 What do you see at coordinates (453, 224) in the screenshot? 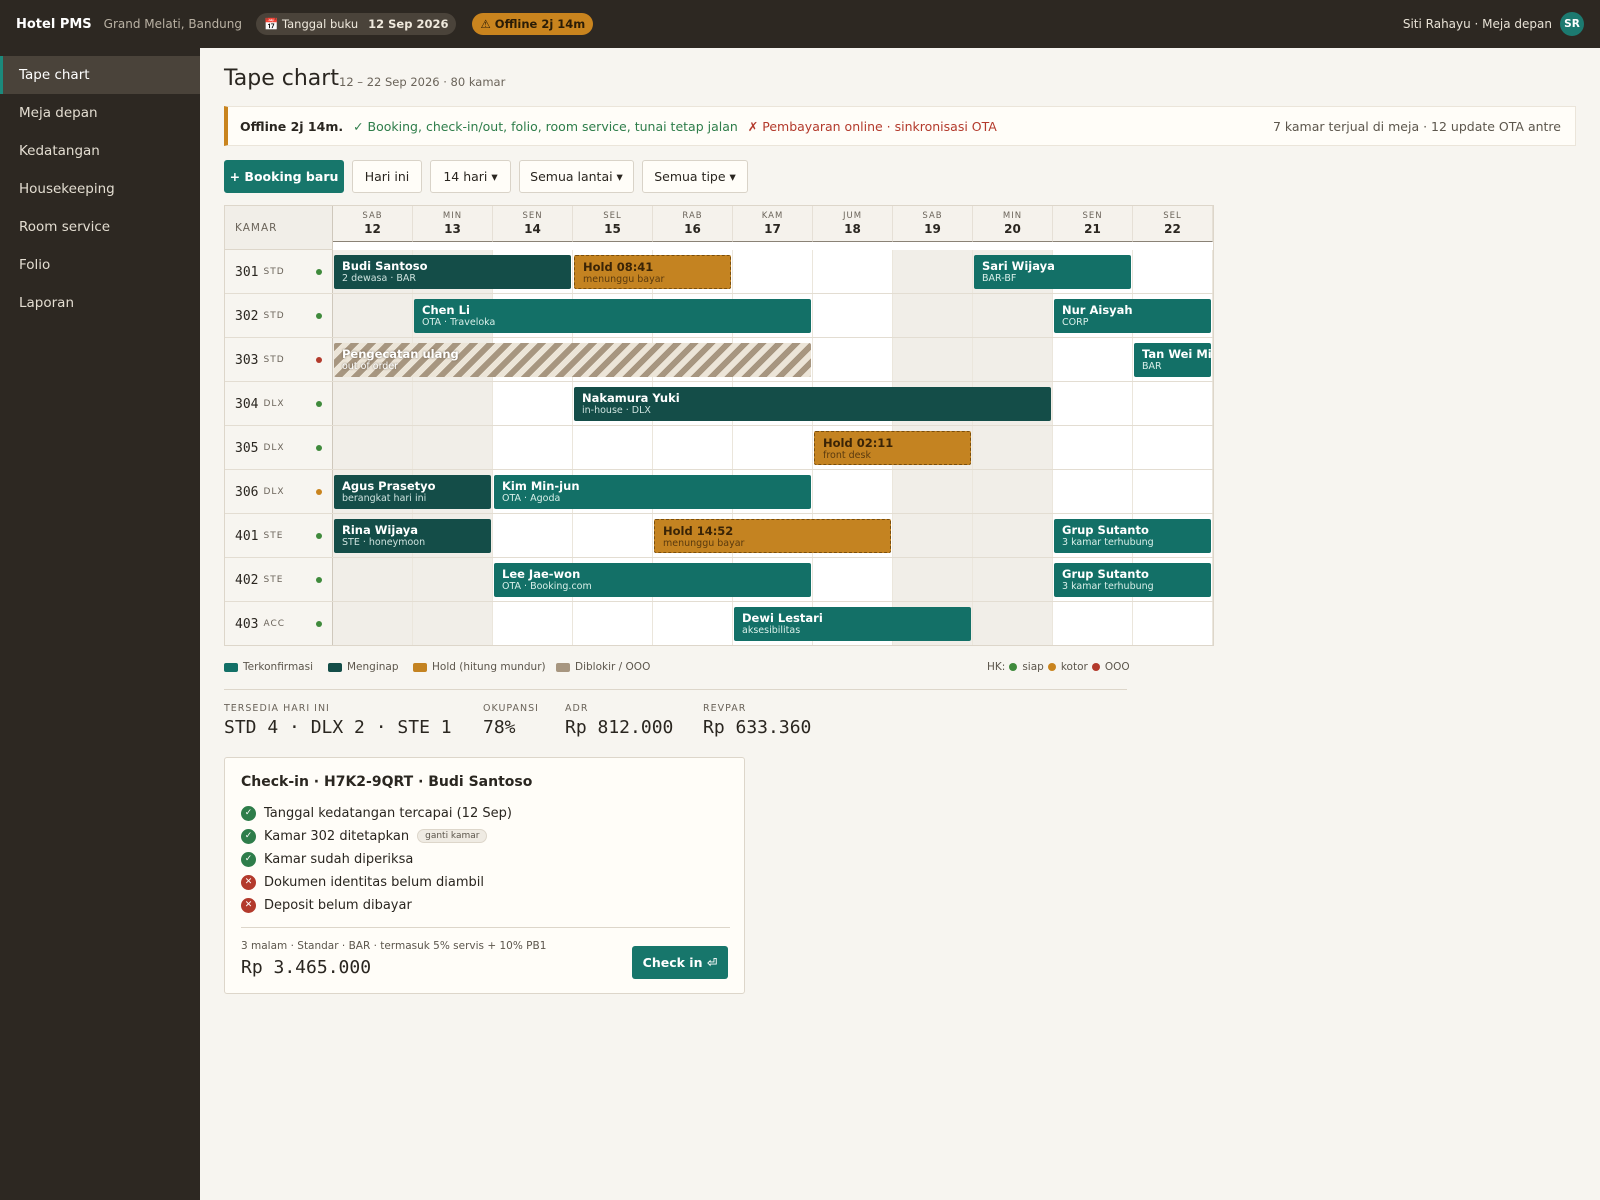
I see `day-header: MIN 13` at bounding box center [453, 224].